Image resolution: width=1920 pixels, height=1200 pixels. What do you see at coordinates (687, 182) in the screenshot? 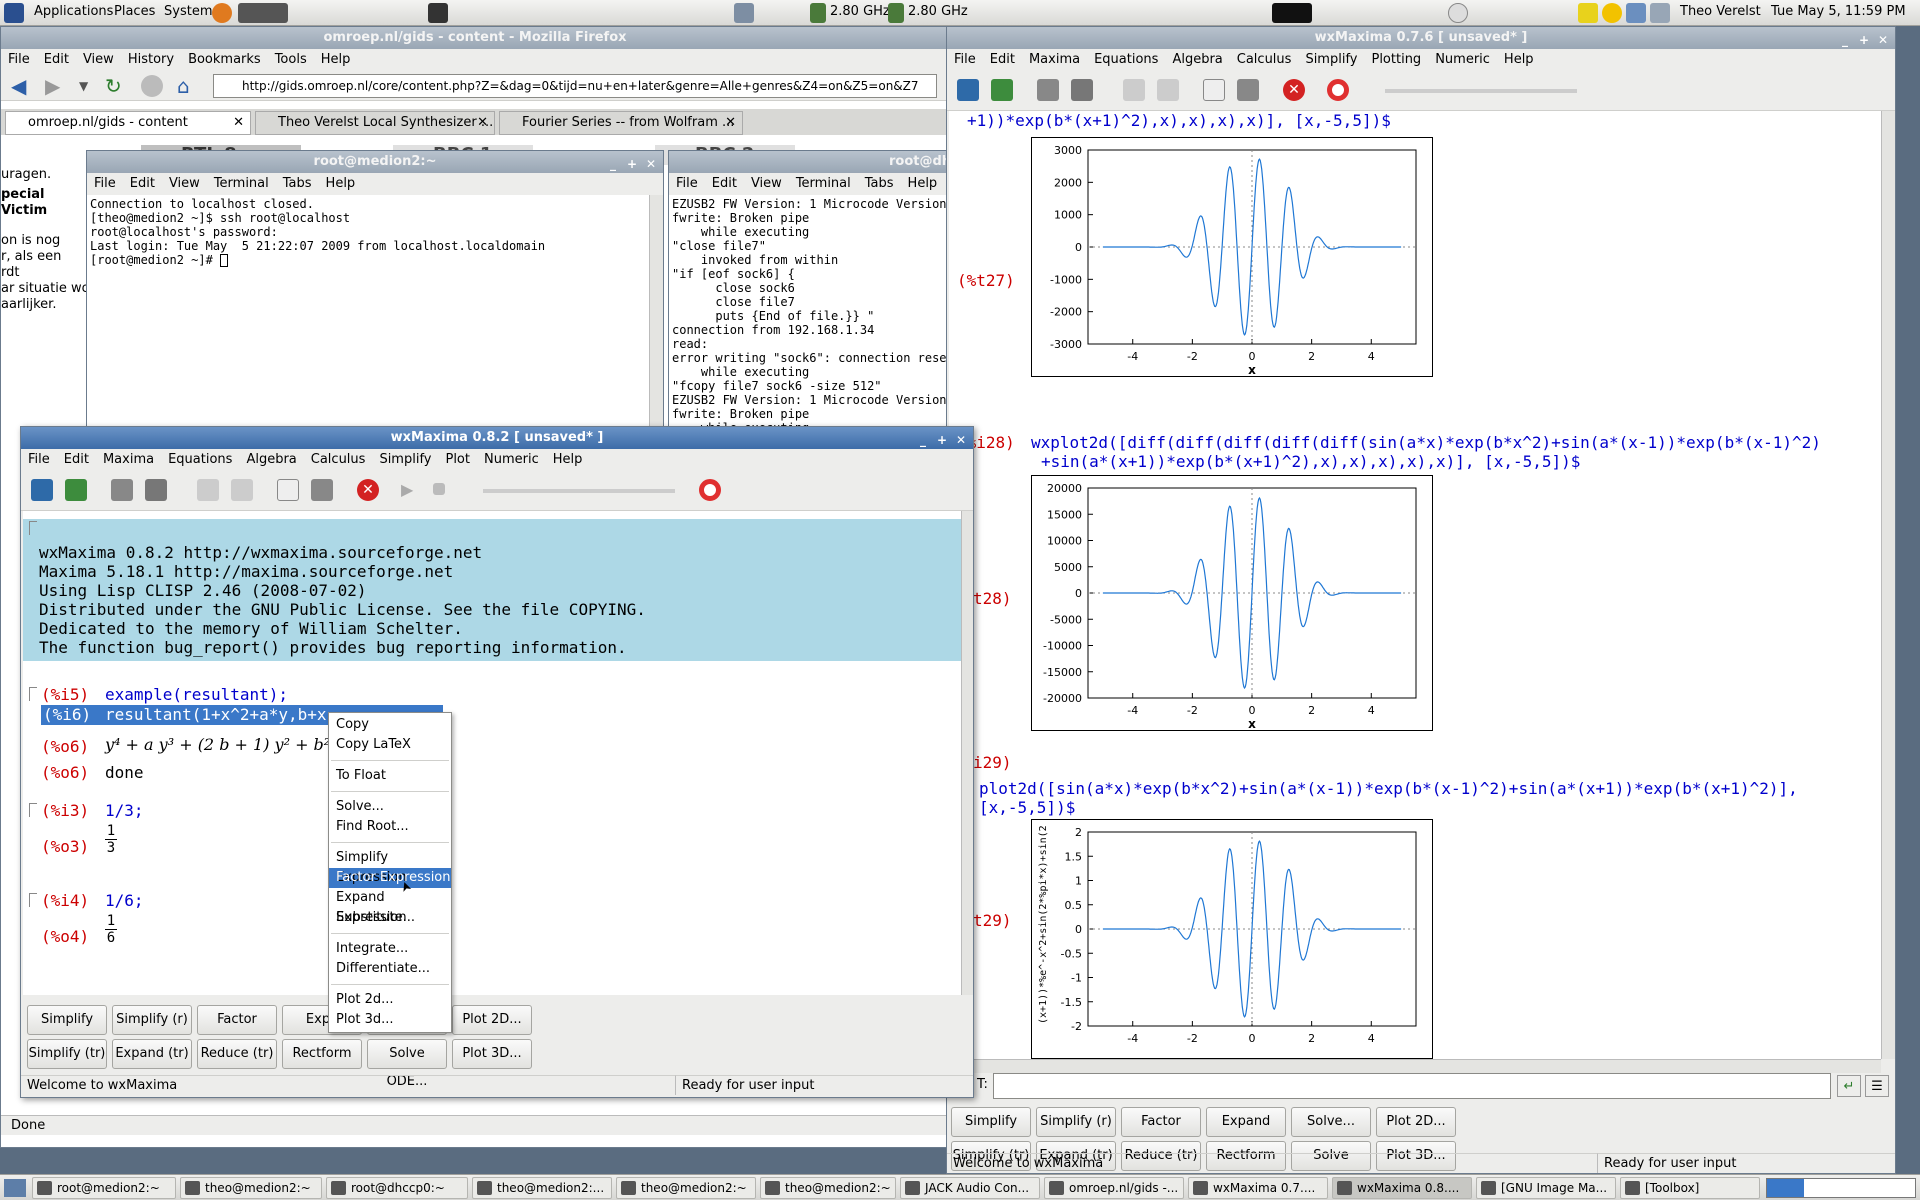
I see `term2-menu-file: File` at bounding box center [687, 182].